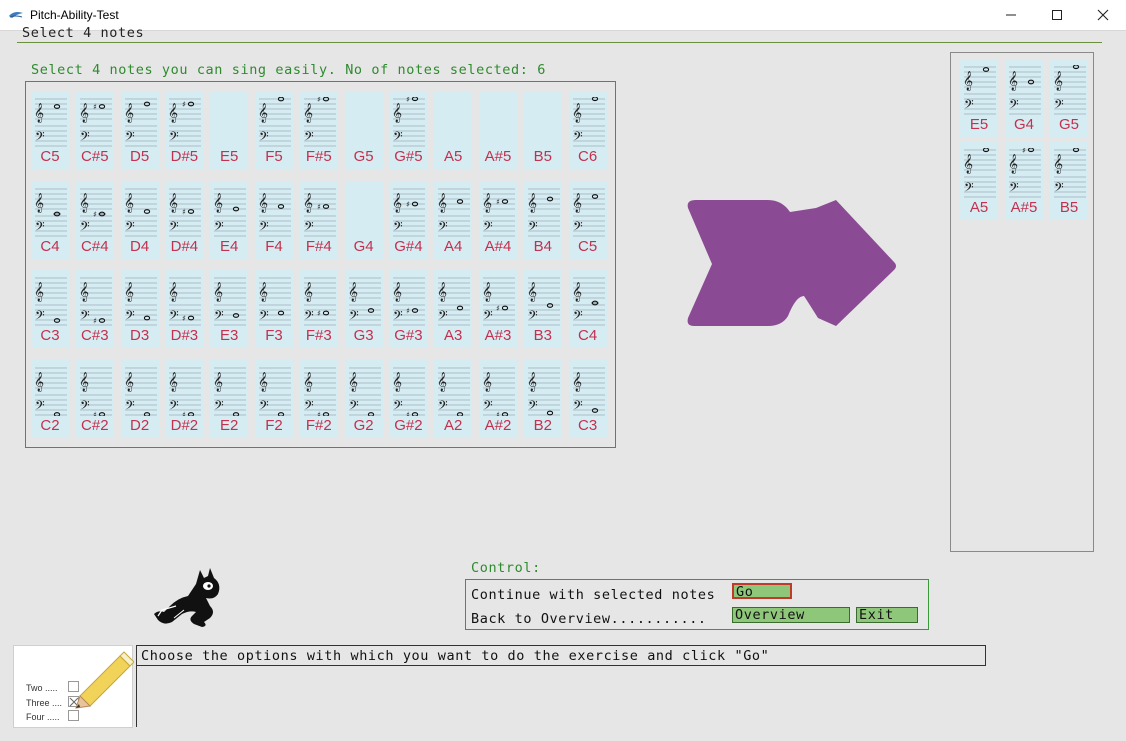 This screenshot has height=741, width=1126. Describe the element at coordinates (453, 309) in the screenshot. I see `note-card-a3: 𝄞 𝄢 A3` at that location.